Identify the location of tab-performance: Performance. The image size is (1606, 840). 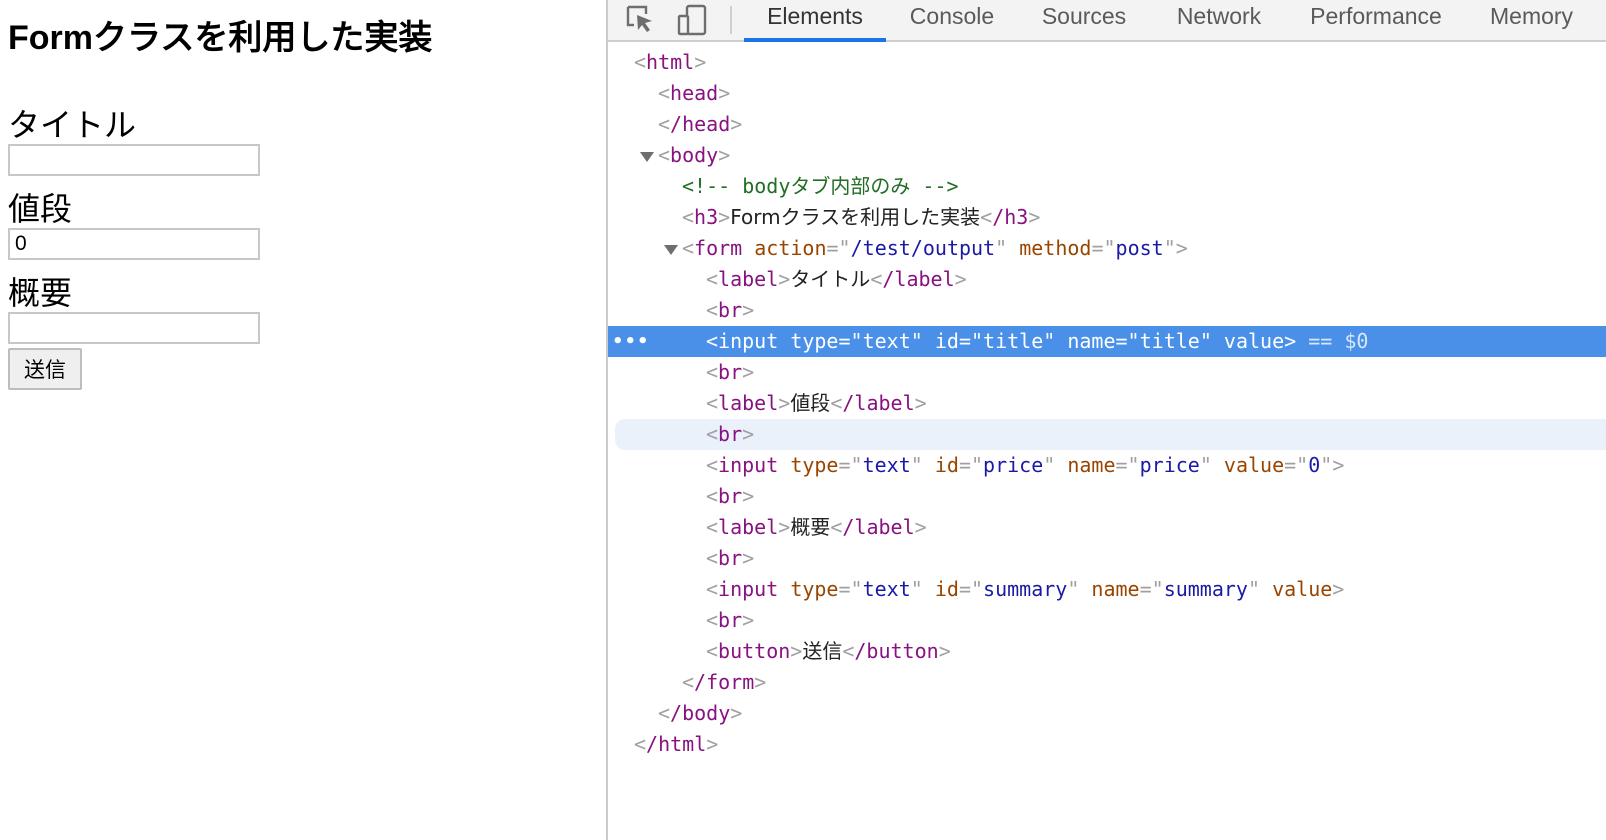
(1376, 20).